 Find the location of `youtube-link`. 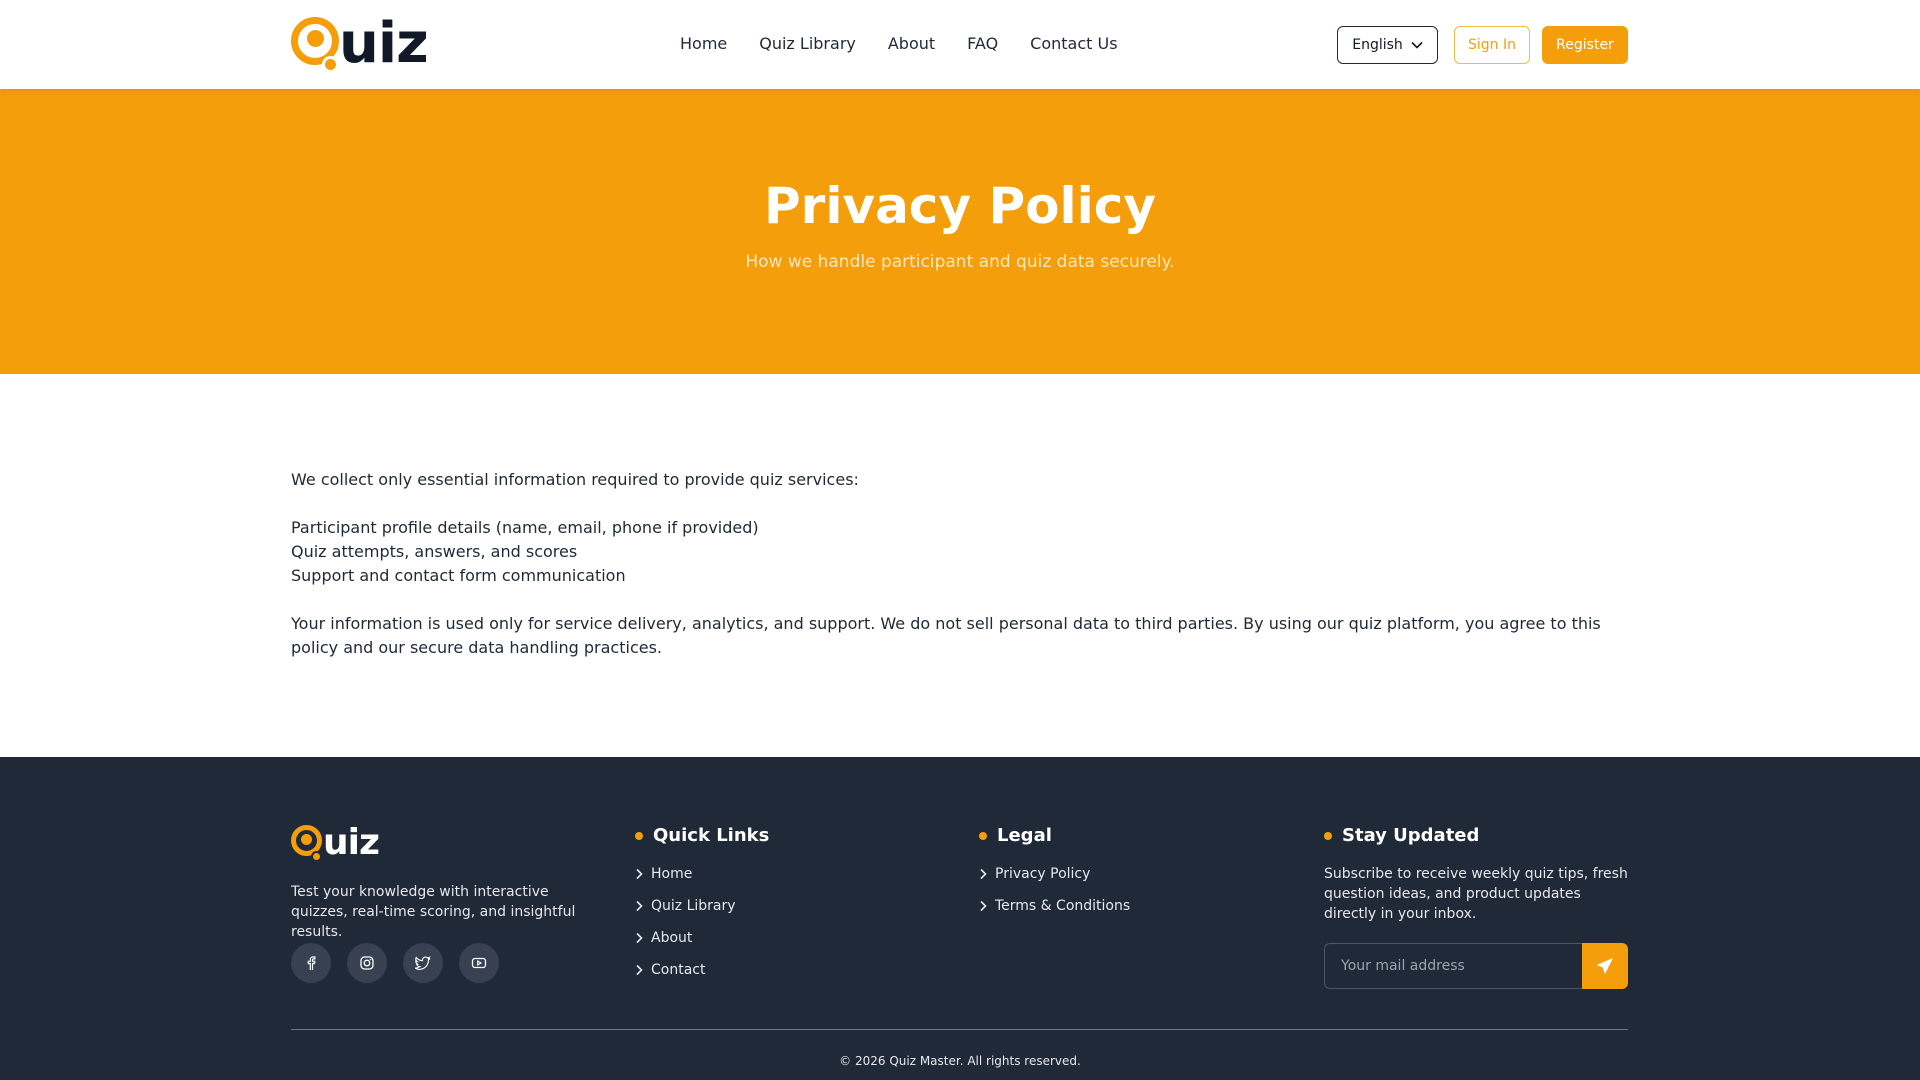

youtube-link is located at coordinates (479, 963).